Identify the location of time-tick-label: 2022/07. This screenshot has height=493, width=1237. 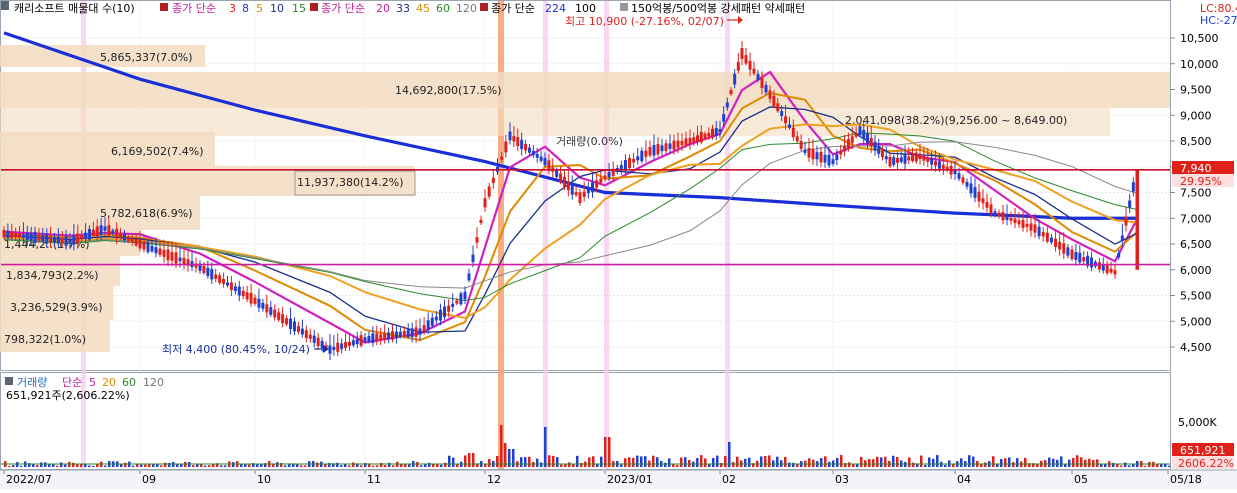
(29, 479).